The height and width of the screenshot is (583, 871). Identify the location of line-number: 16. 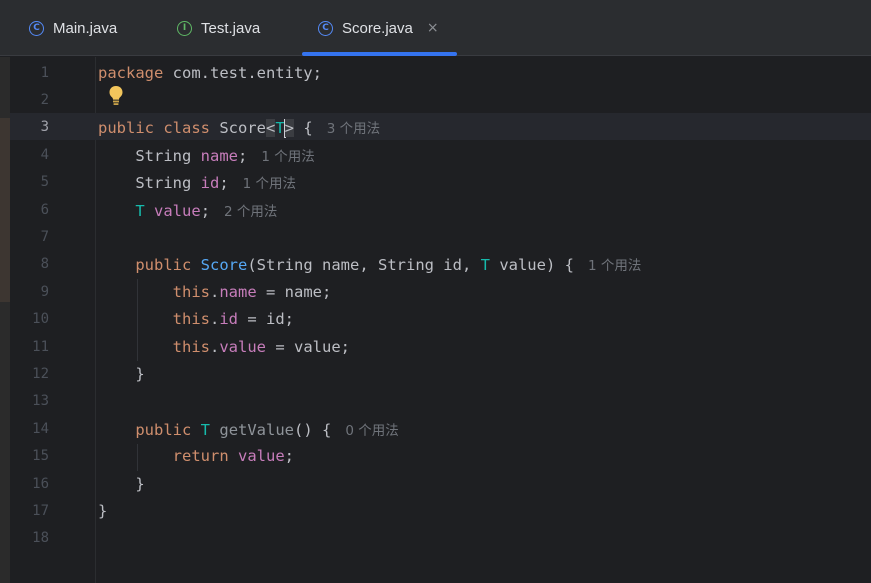
(40, 483).